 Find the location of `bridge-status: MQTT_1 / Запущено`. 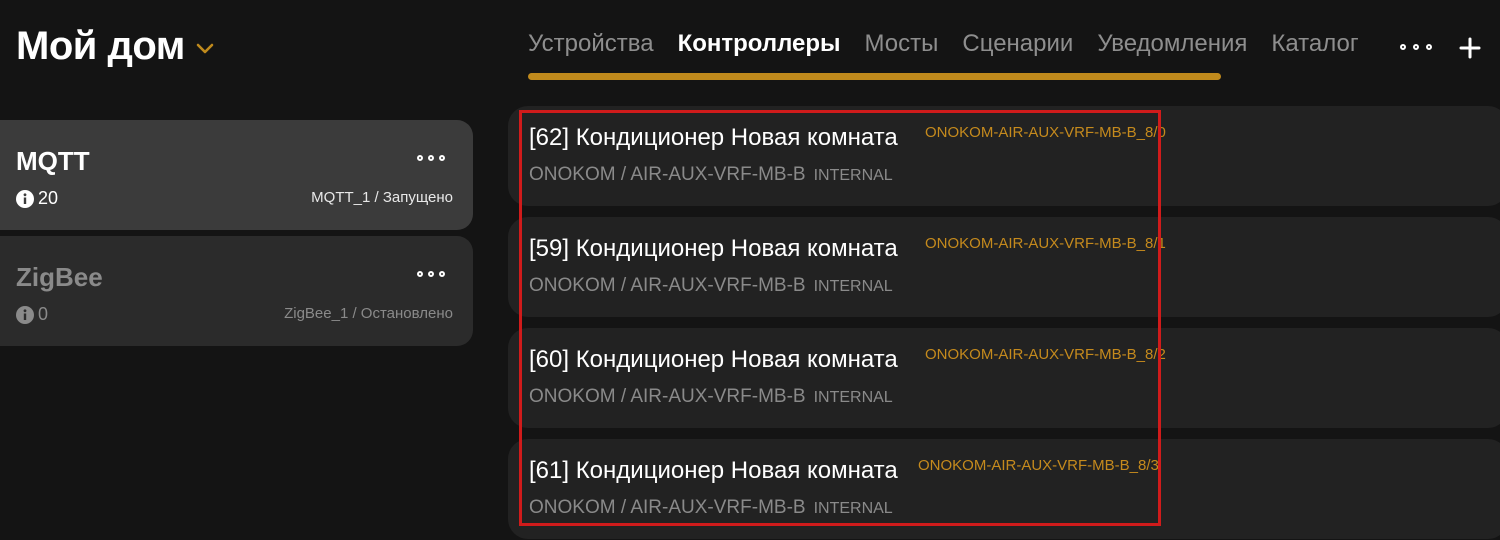

bridge-status: MQTT_1 / Запущено is located at coordinates (382, 197).